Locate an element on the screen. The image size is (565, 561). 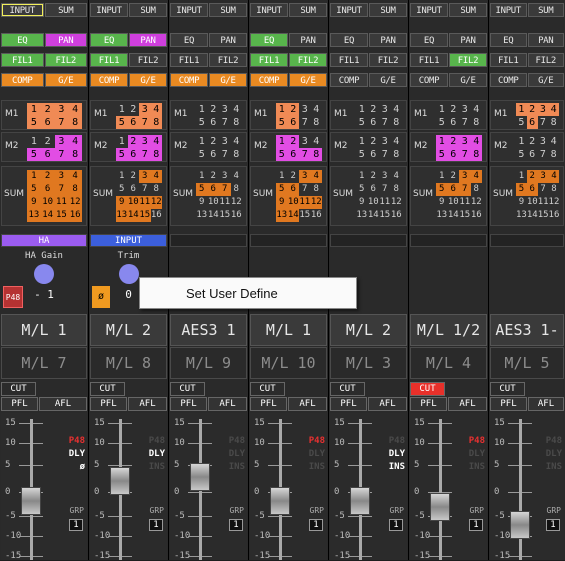
sum-cell: 5 is located at coordinates (34, 189).